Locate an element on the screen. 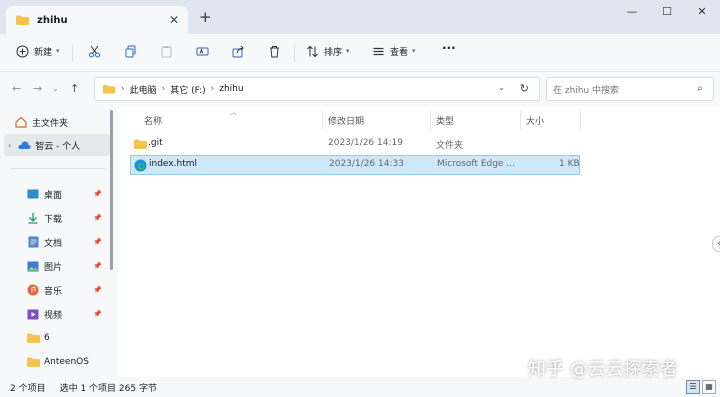 This screenshot has height=397, width=720. share-icon is located at coordinates (238, 51).